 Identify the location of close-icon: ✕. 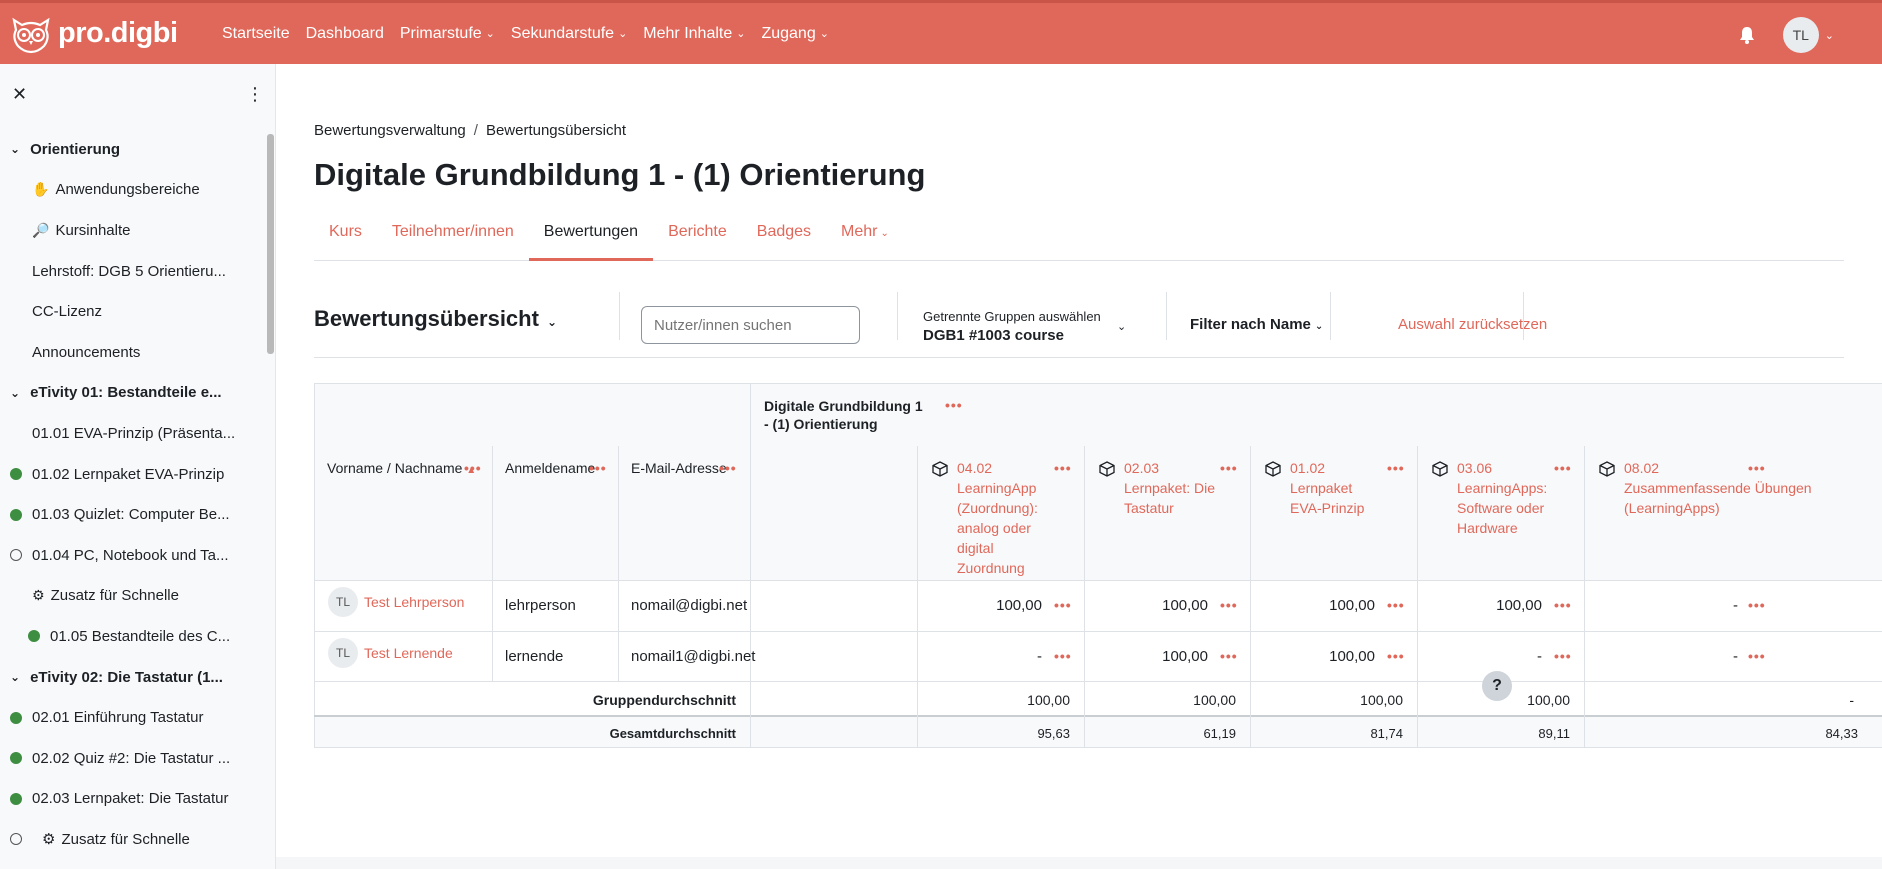
(19, 94).